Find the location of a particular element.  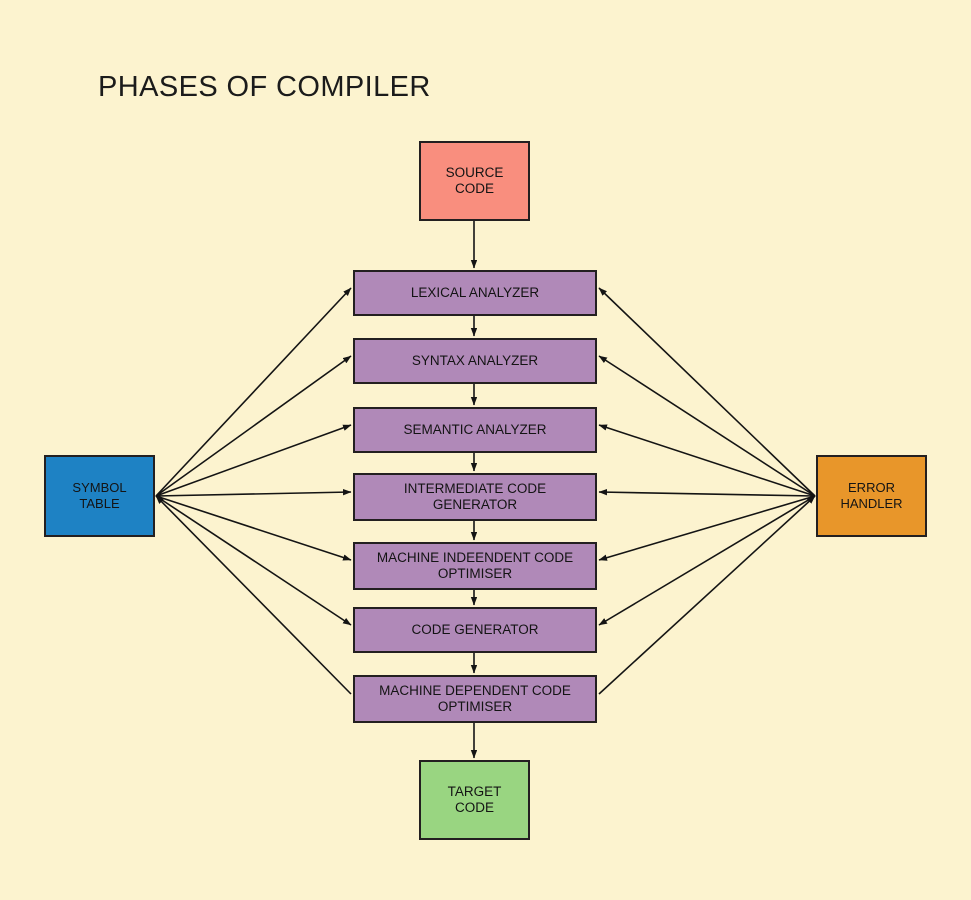

symbol-table-connectors is located at coordinates (253, 491).